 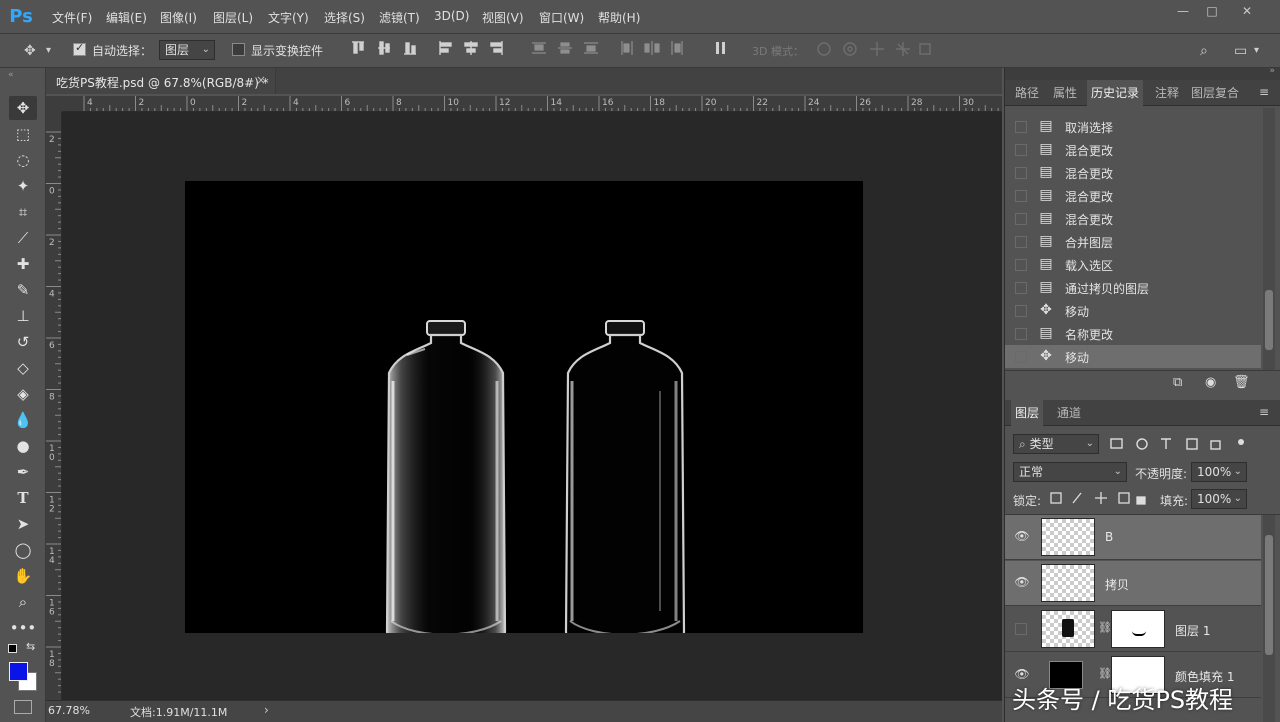 I want to click on auto-select-target-select: 图层 ⌄, so click(x=187, y=50).